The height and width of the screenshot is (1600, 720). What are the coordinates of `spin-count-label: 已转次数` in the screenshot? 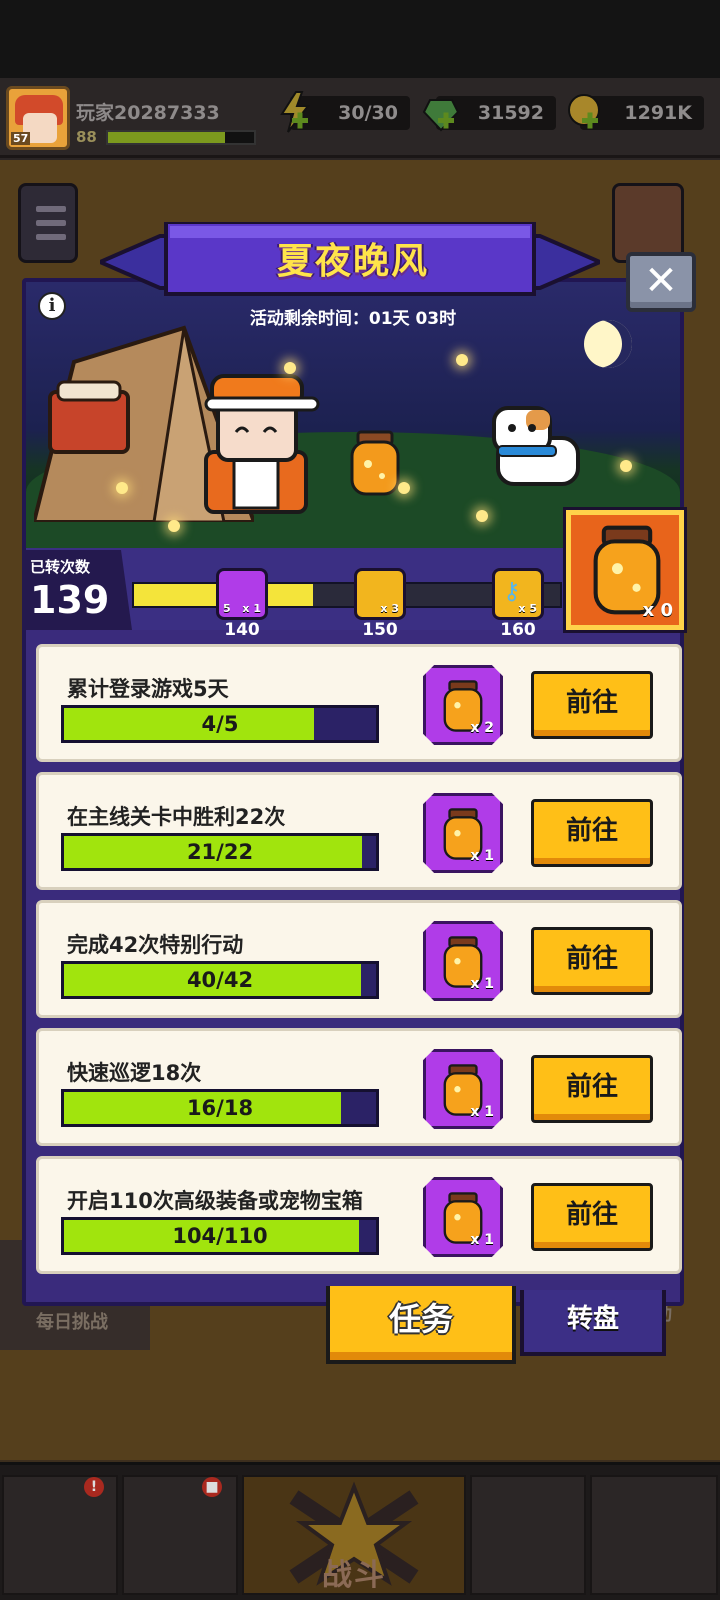 It's located at (60, 567).